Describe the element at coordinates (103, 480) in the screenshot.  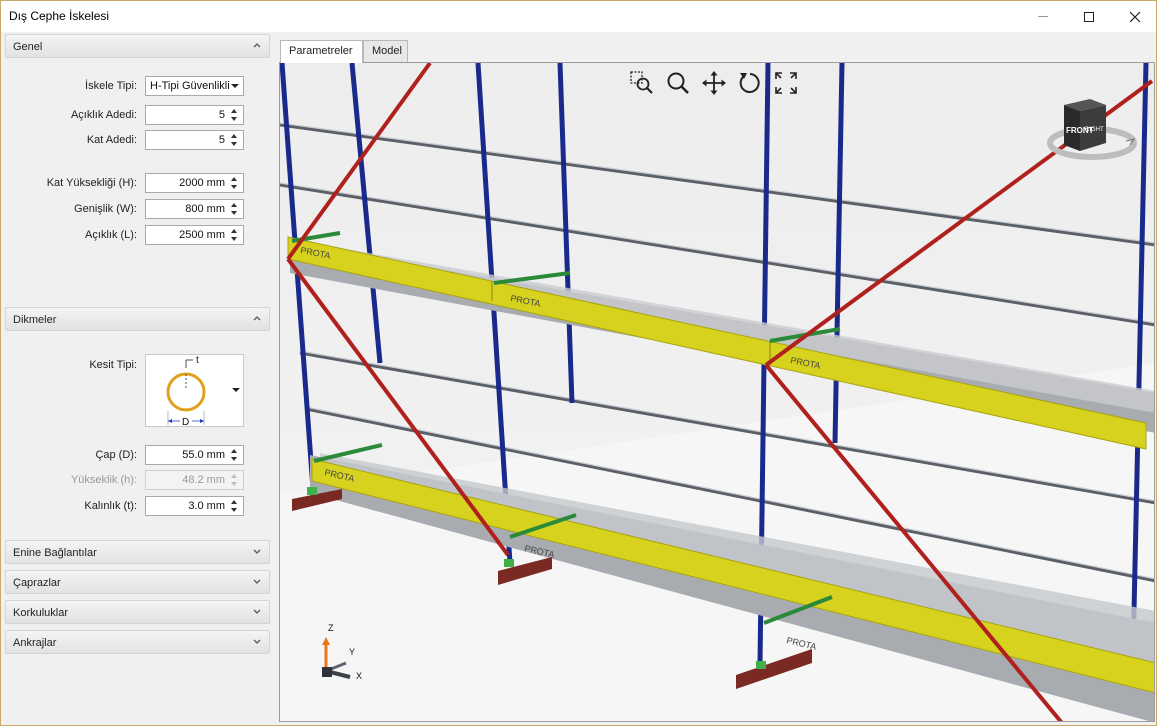
I see `yukseklik-label: Yükseklik (h):` at that location.